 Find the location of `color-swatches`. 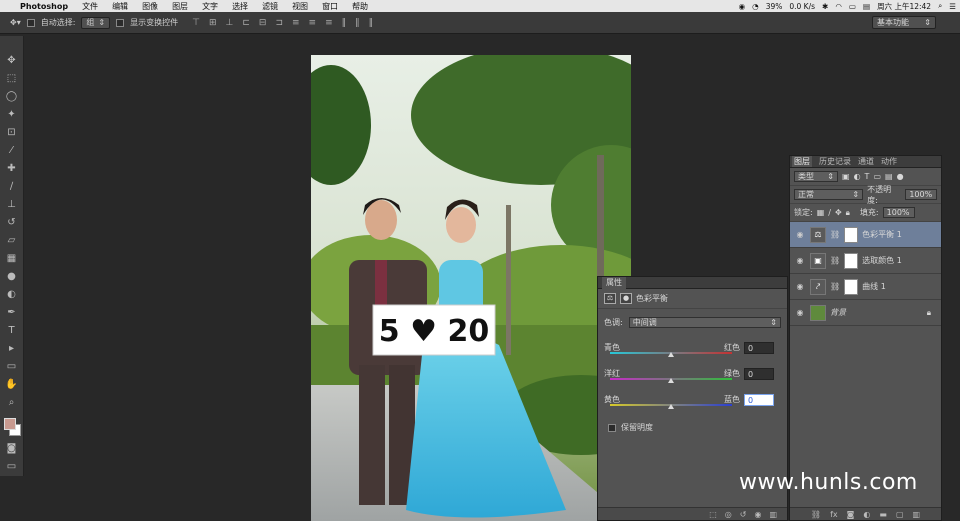

color-swatches is located at coordinates (12, 427).